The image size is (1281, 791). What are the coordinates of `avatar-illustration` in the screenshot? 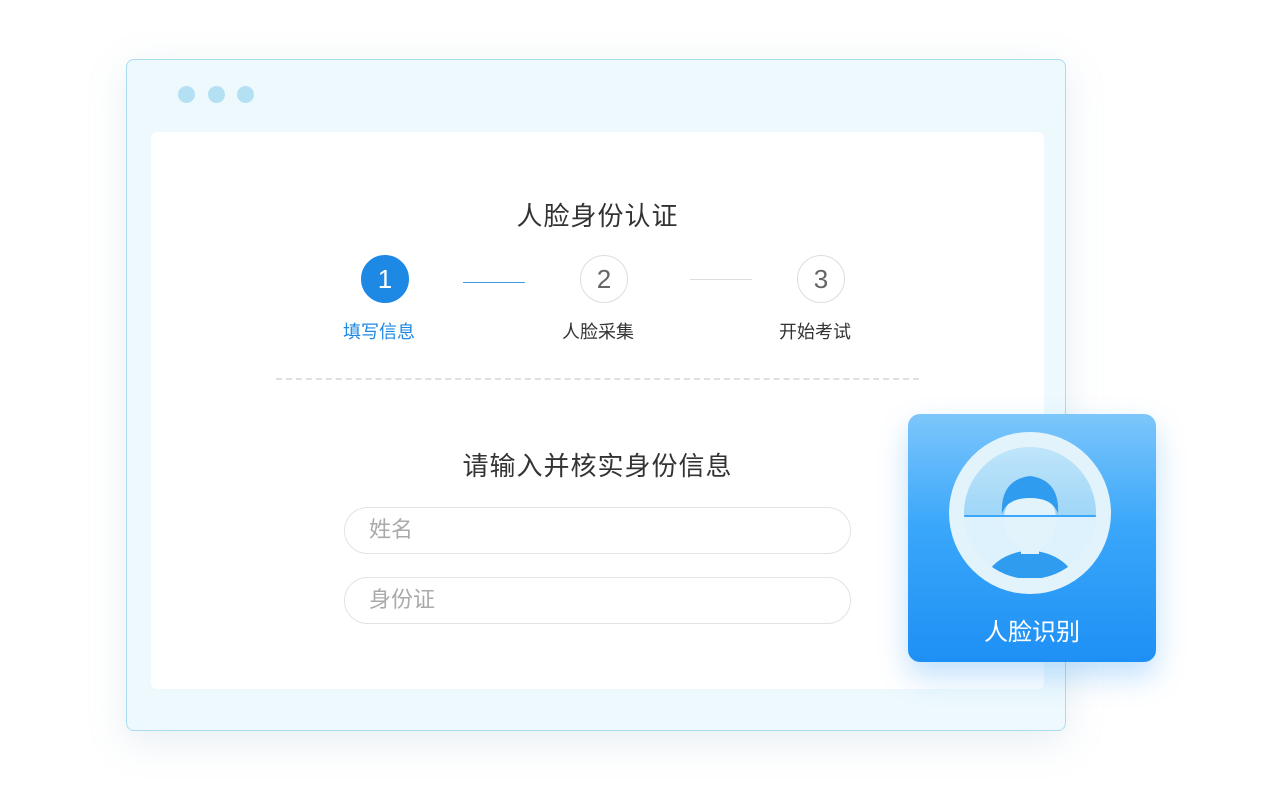 It's located at (1030, 513).